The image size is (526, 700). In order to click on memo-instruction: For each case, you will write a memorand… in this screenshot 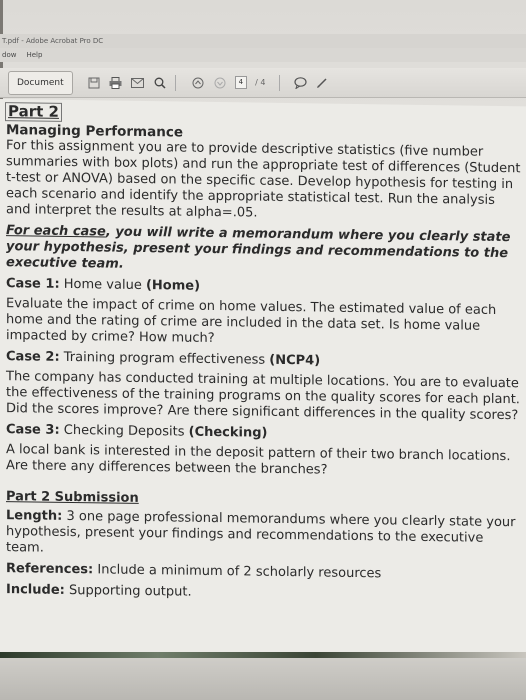, I will do `click(264, 250)`.